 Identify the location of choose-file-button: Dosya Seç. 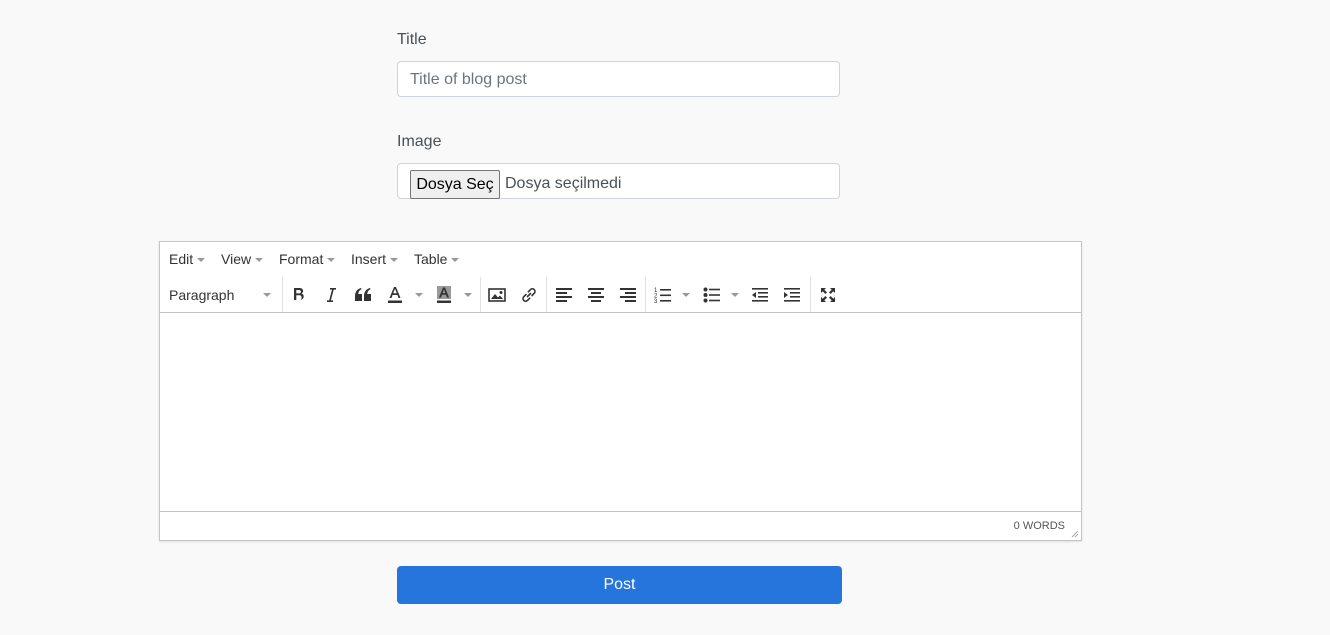
(455, 184).